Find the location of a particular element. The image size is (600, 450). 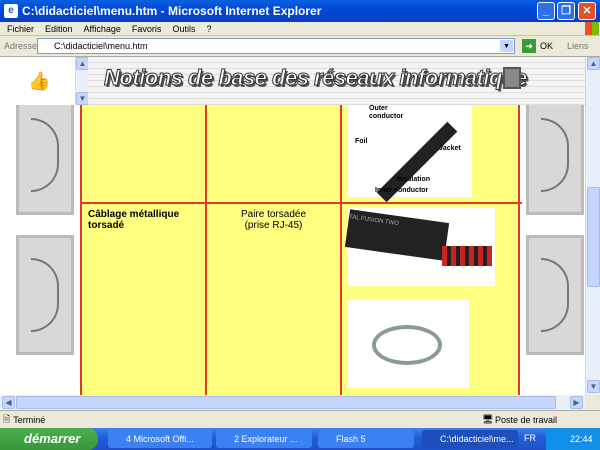

task-flash: Flash 5 is located at coordinates (366, 439).